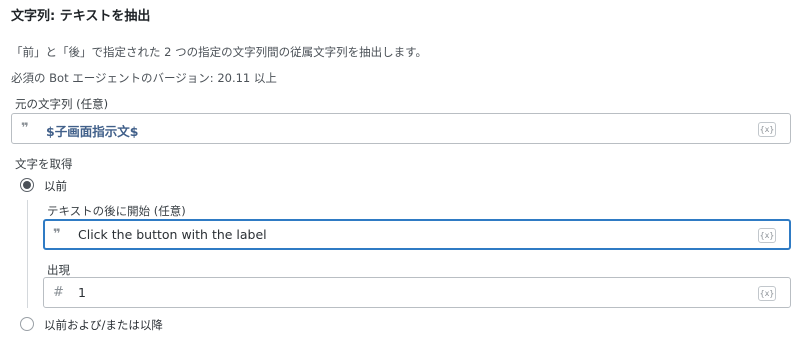 The image size is (803, 338). I want to click on source-string-input: ❞ $子画面指示文$ {x}, so click(401, 128).